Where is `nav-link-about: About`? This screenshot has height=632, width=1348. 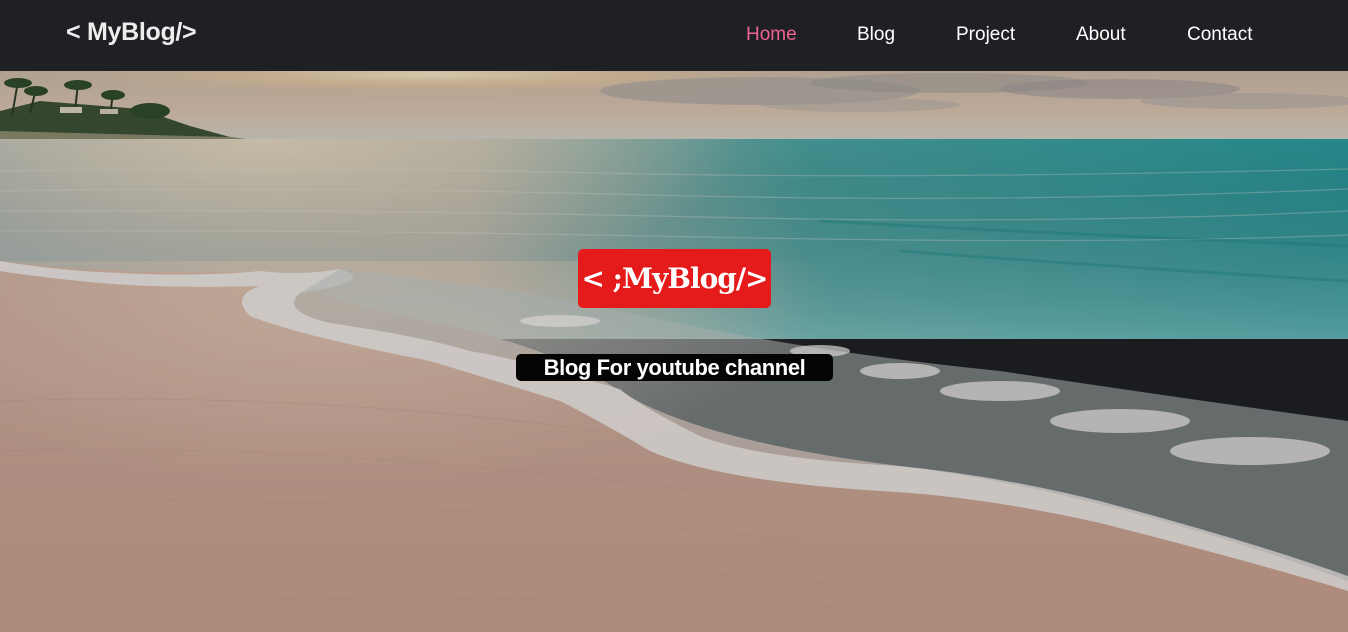
nav-link-about: About is located at coordinates (1101, 35).